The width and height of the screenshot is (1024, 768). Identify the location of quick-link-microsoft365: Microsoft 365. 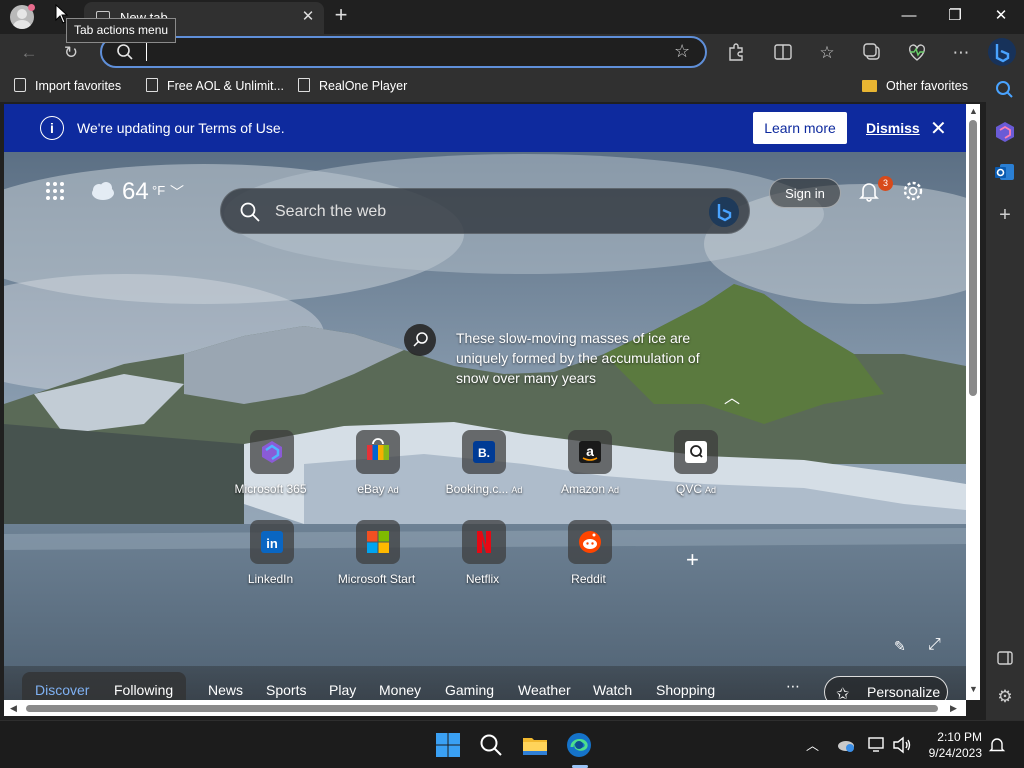
(272, 465).